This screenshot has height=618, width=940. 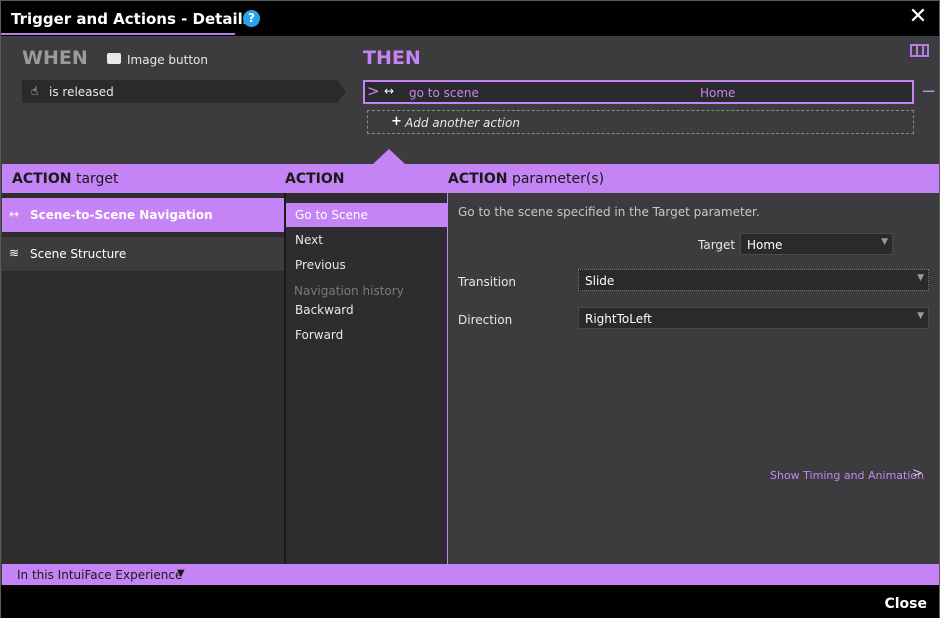 I want to click on action-item-next: Next, so click(x=366, y=240).